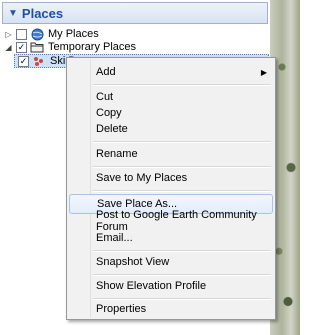 The height and width of the screenshot is (335, 320). I want to click on menu-item-delete: Delete, so click(171, 129).